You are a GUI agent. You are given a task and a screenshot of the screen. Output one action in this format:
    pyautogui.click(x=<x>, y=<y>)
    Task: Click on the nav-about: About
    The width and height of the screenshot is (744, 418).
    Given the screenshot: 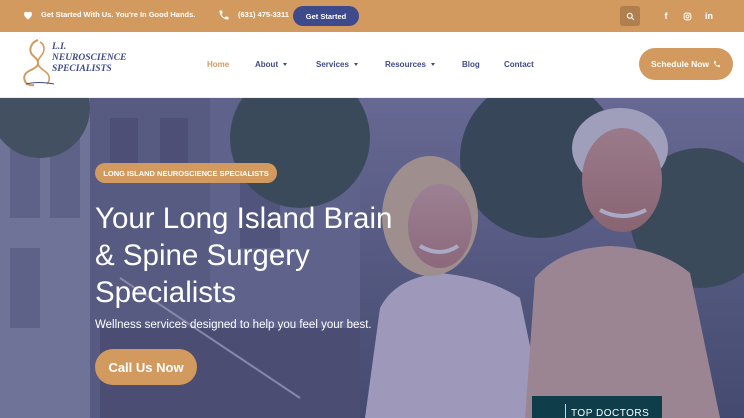 What is the action you would take?
    pyautogui.click(x=271, y=64)
    